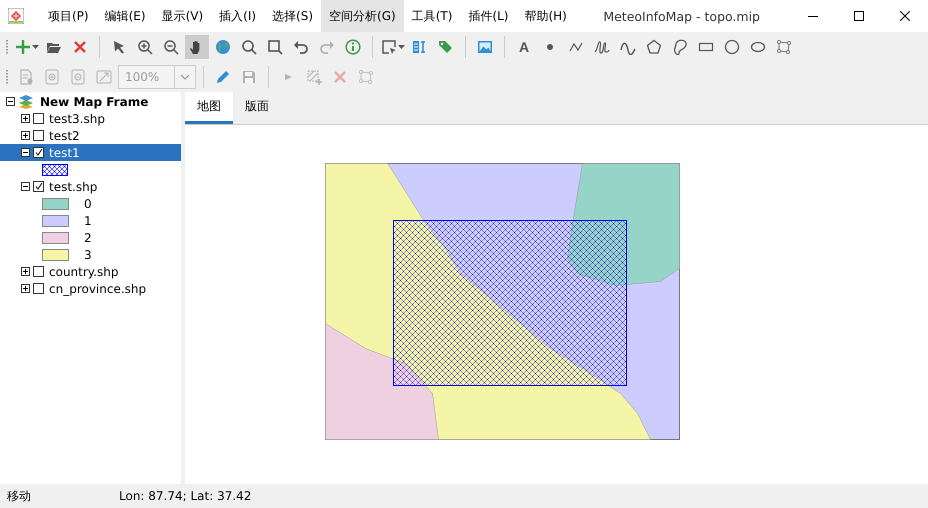 This screenshot has width=928, height=508. I want to click on circle-icon, so click(732, 47).